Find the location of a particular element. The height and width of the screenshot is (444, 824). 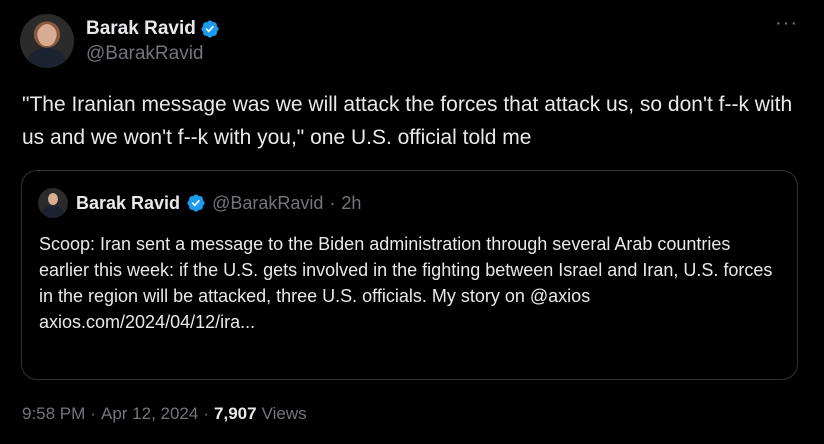

author-display-name: Barak Ravid is located at coordinates (141, 29).